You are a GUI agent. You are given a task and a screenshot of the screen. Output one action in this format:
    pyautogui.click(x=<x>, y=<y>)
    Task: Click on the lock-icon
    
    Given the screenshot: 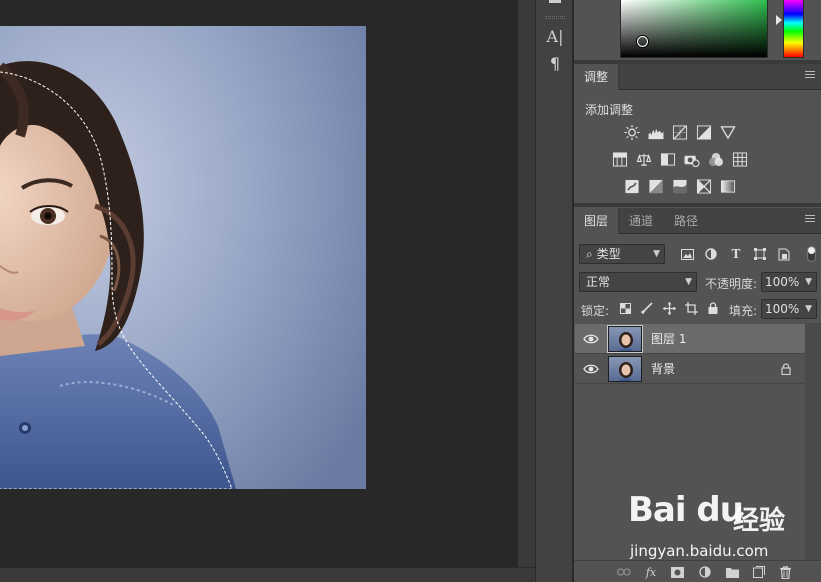 What is the action you would take?
    pyautogui.click(x=786, y=369)
    